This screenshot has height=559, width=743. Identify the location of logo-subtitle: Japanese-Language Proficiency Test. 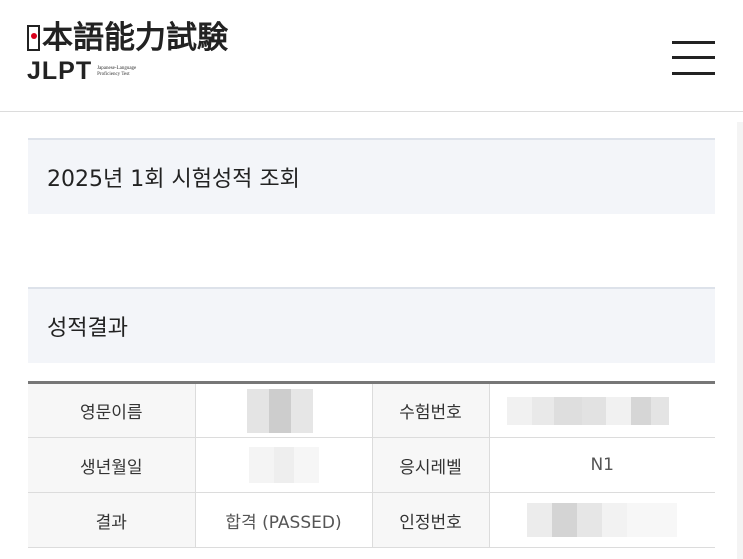
(117, 71).